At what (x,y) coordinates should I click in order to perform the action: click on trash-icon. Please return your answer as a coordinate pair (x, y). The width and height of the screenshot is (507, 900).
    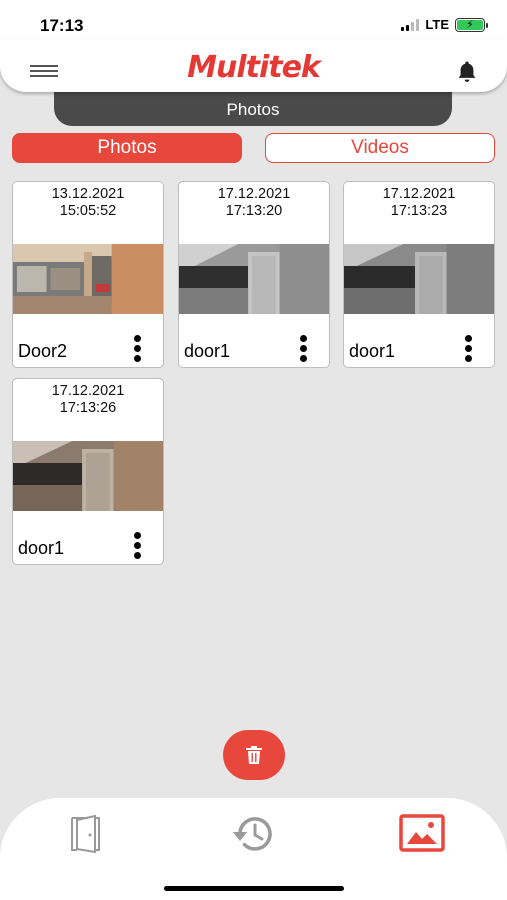
    Looking at the image, I should click on (254, 755).